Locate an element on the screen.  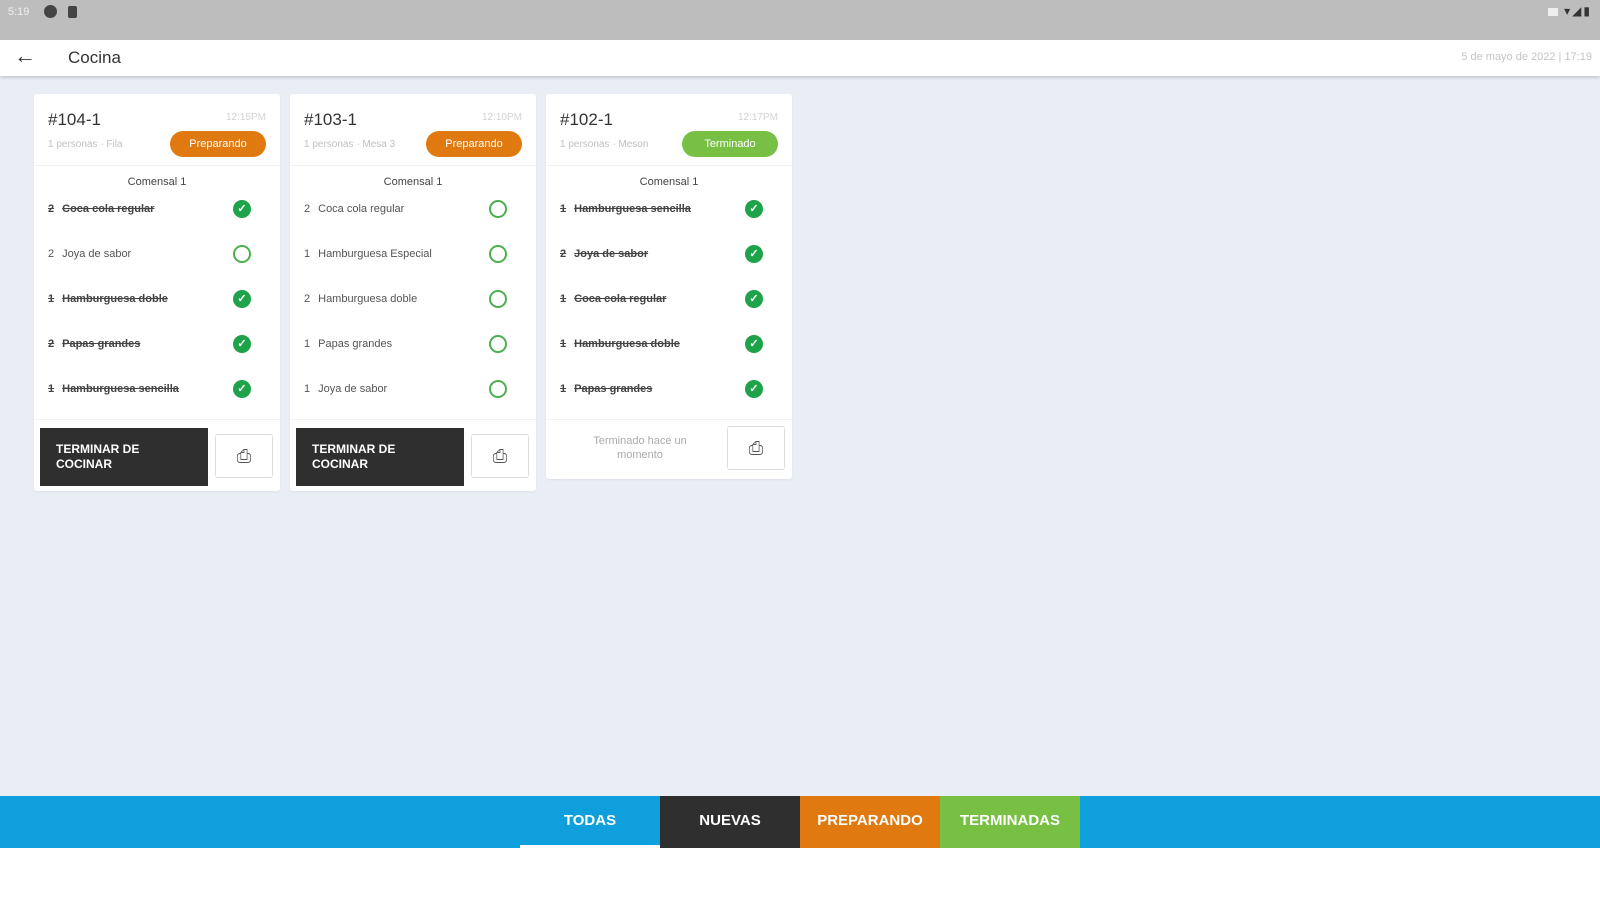
order-subtitle: 1 personas · Fila is located at coordinates (85, 144).